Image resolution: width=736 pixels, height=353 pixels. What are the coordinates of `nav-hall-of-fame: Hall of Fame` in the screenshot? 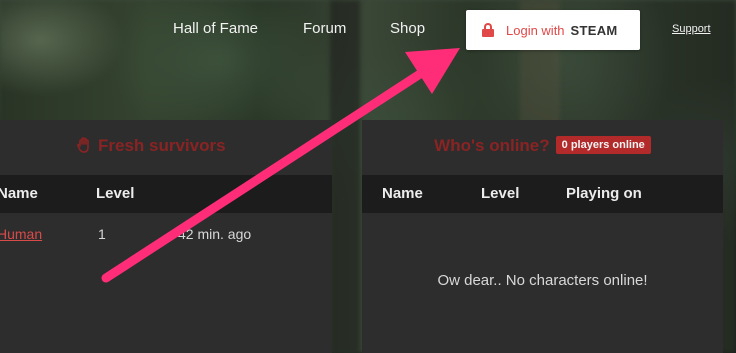 It's located at (215, 28).